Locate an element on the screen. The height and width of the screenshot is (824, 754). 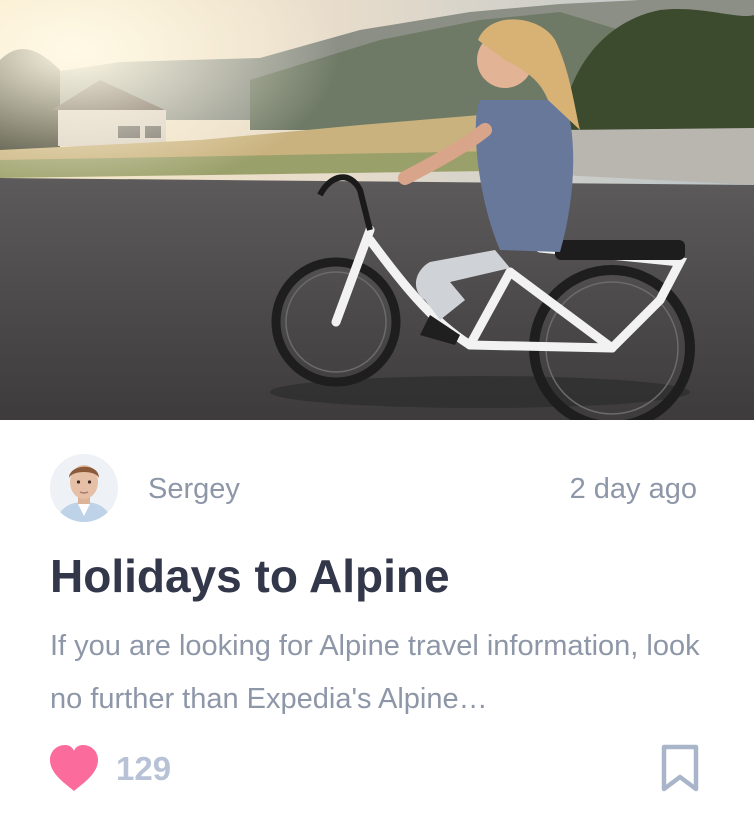
bookmark-button is located at coordinates (680, 768).